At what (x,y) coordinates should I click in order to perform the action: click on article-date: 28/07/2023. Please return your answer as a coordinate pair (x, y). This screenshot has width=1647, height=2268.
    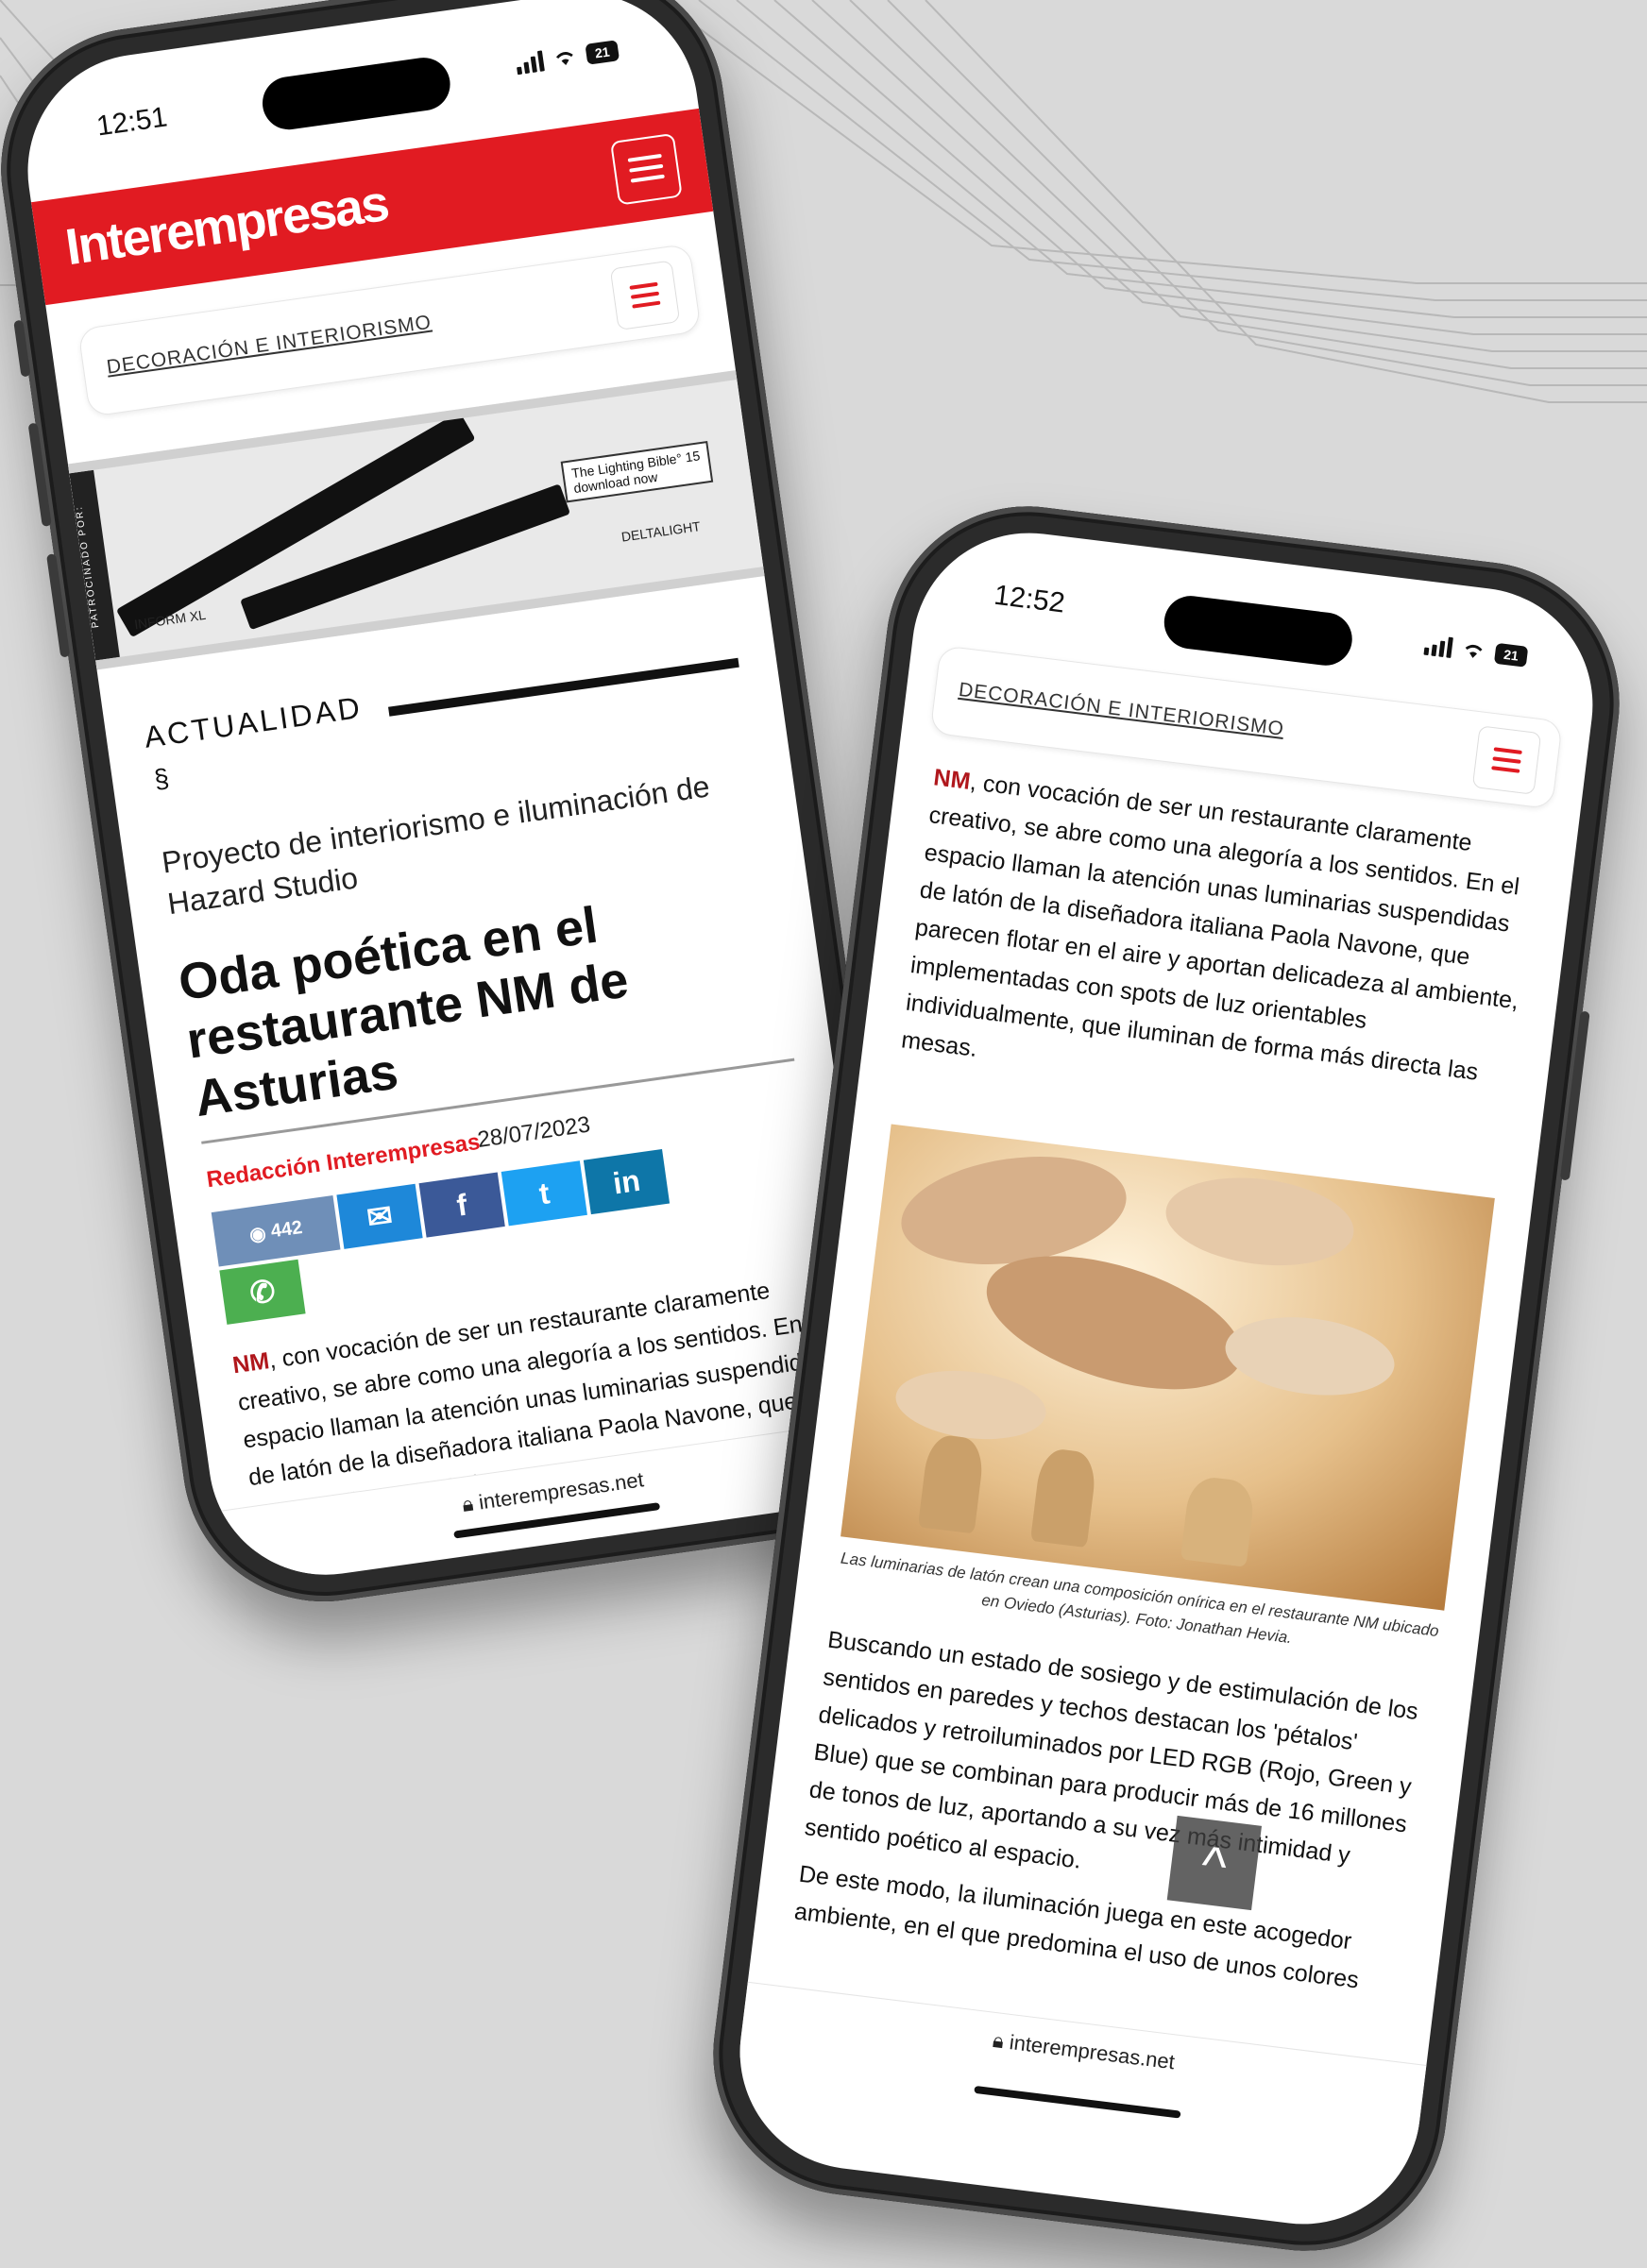
    Looking at the image, I should click on (533, 1132).